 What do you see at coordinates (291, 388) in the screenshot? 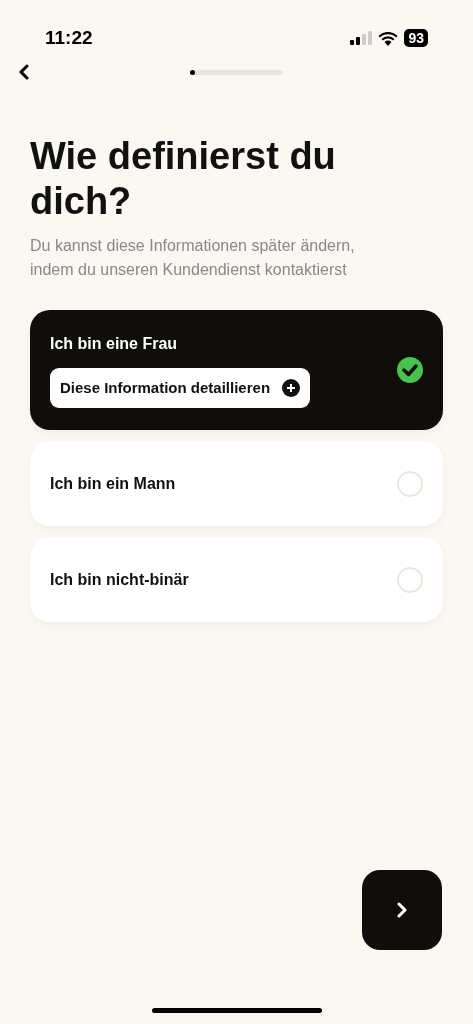
I see `plus-icon` at bounding box center [291, 388].